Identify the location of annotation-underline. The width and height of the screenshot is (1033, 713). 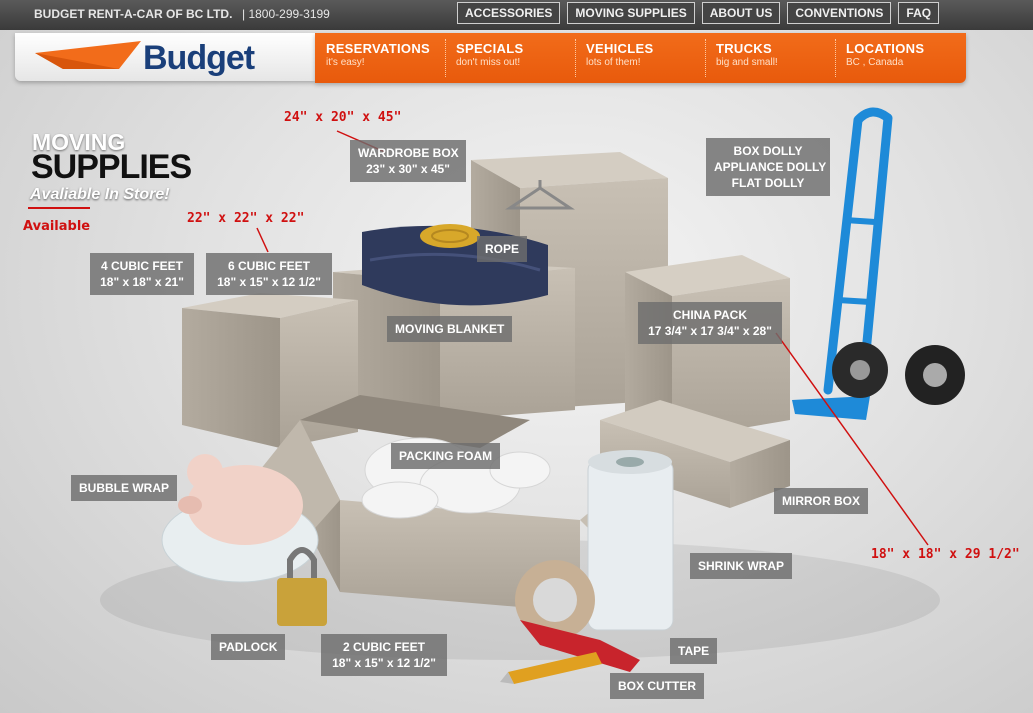
(59, 208).